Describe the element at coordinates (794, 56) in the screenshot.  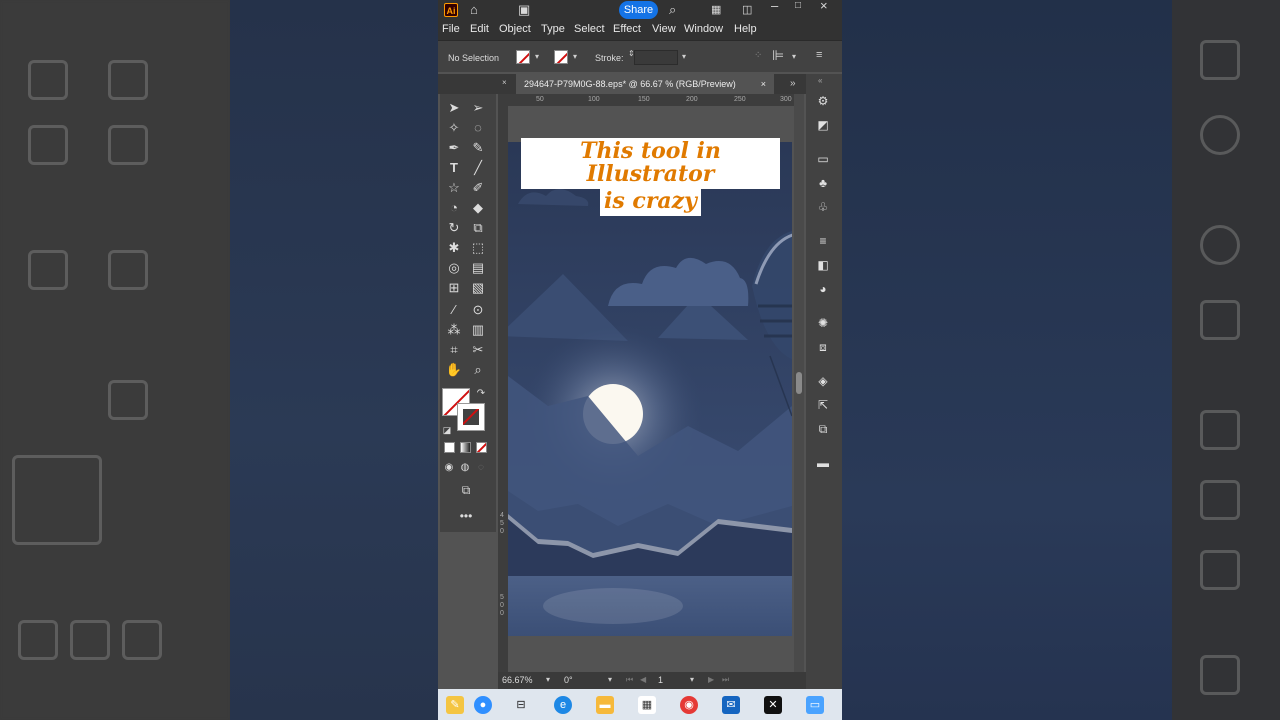
I see `align-dropdown-icon: ▾` at that location.